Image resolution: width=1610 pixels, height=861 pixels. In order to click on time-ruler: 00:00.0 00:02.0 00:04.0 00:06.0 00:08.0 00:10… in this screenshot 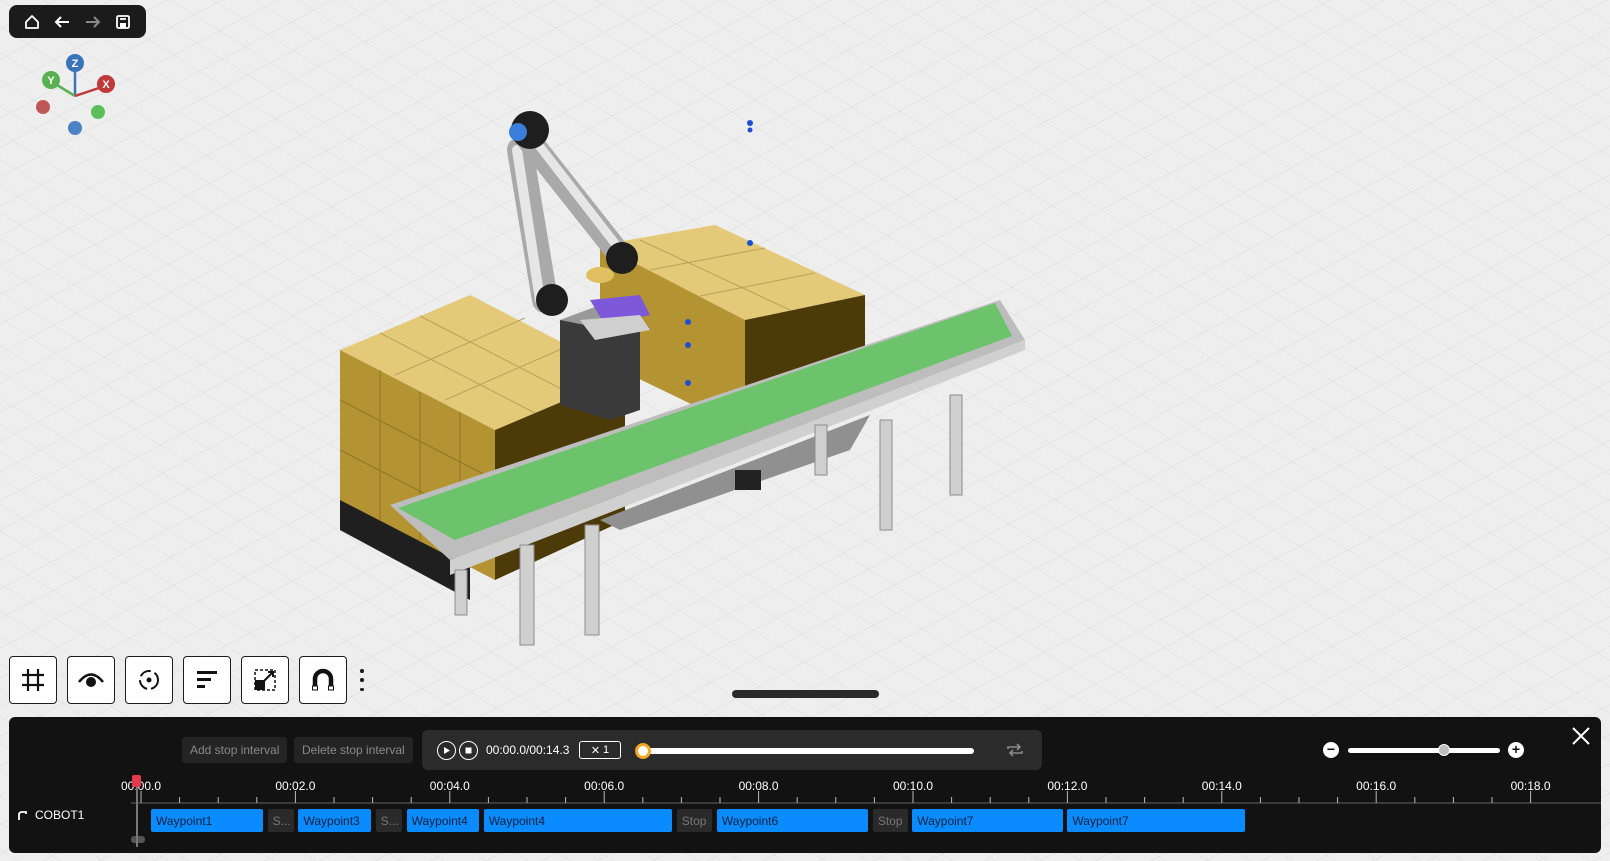, I will do `click(861, 789)`.